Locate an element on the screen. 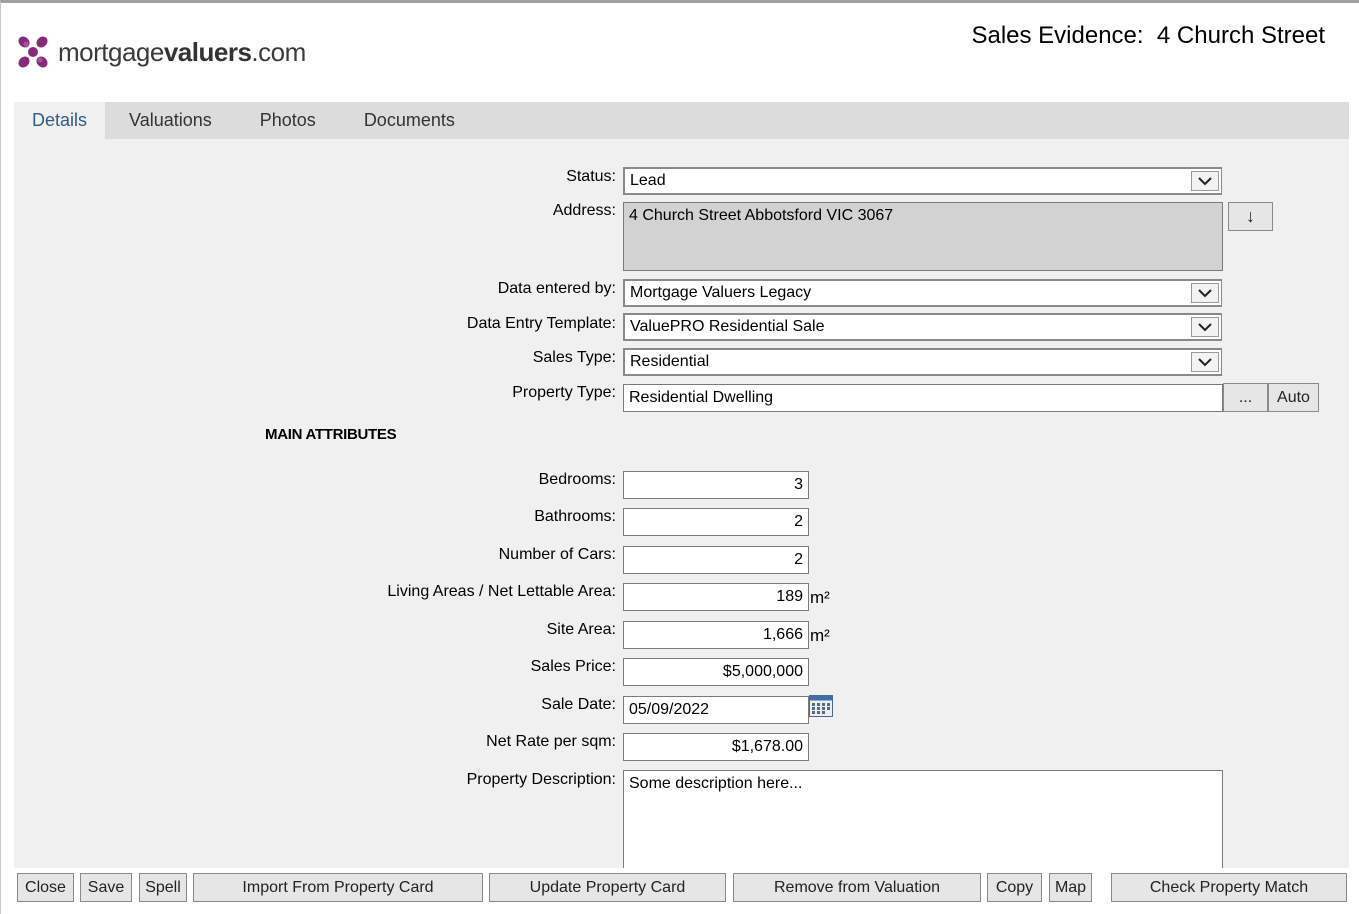  bedrooms-input: 3 is located at coordinates (716, 485).